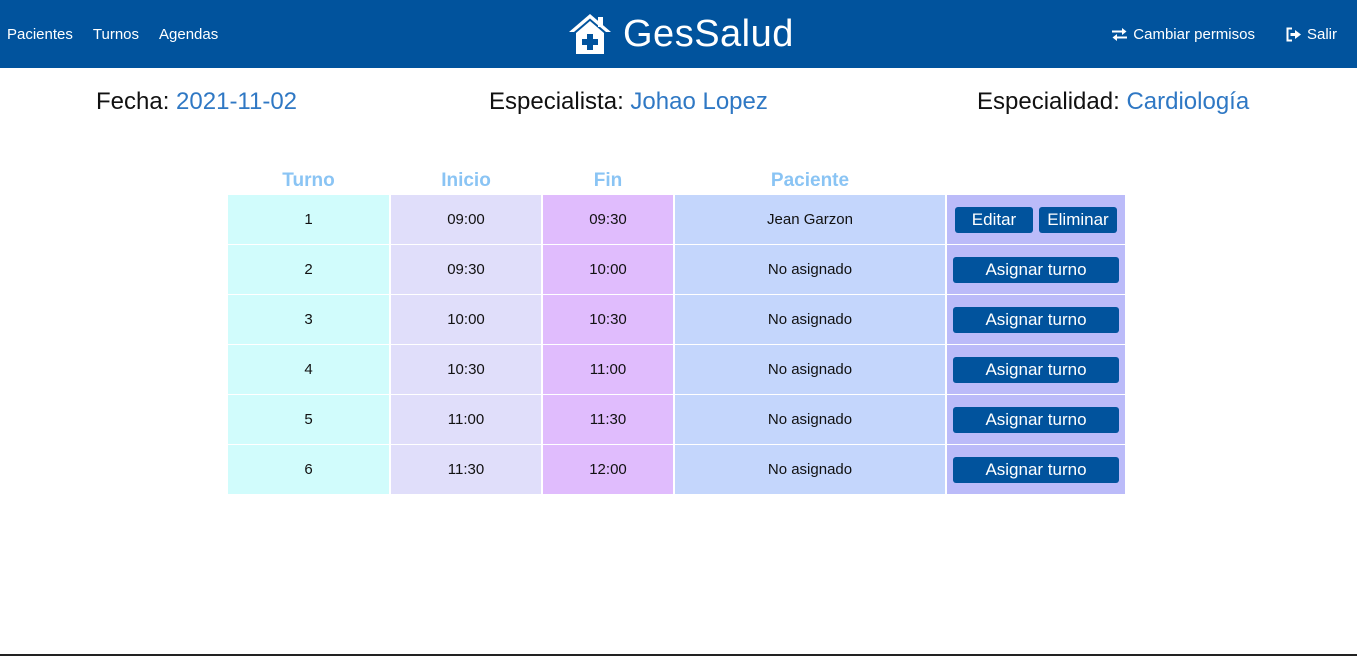  Describe the element at coordinates (810, 219) in the screenshot. I see `cell-paciente: Jean Garzon` at that location.